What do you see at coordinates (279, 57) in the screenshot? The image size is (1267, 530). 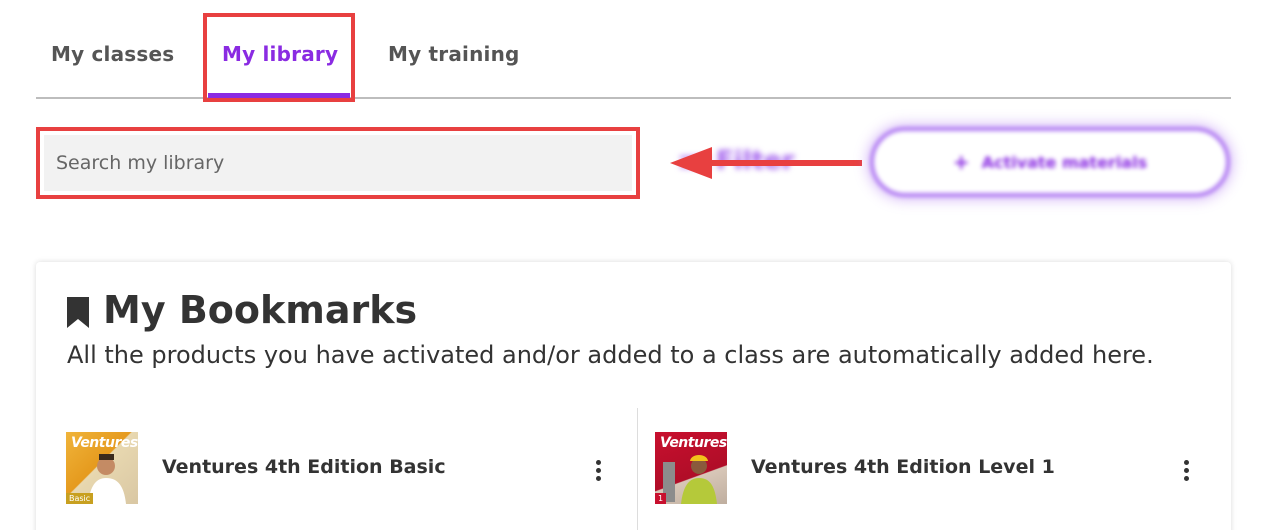 I see `annotation-highlight-tab` at bounding box center [279, 57].